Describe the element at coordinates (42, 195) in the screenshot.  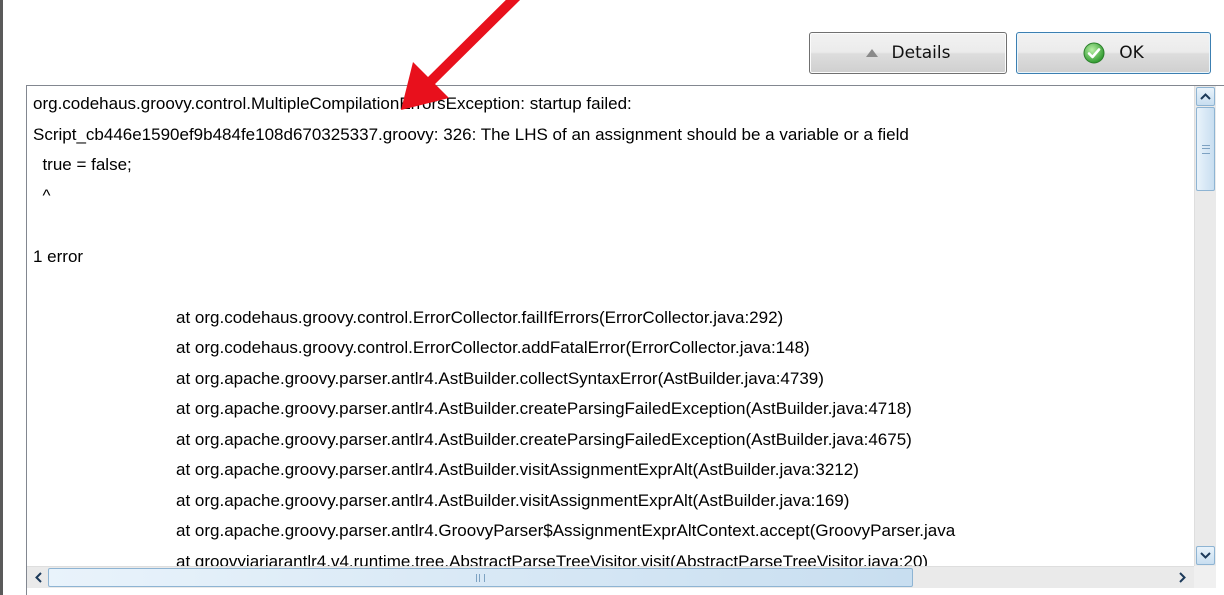
I see `error-line: ^` at that location.